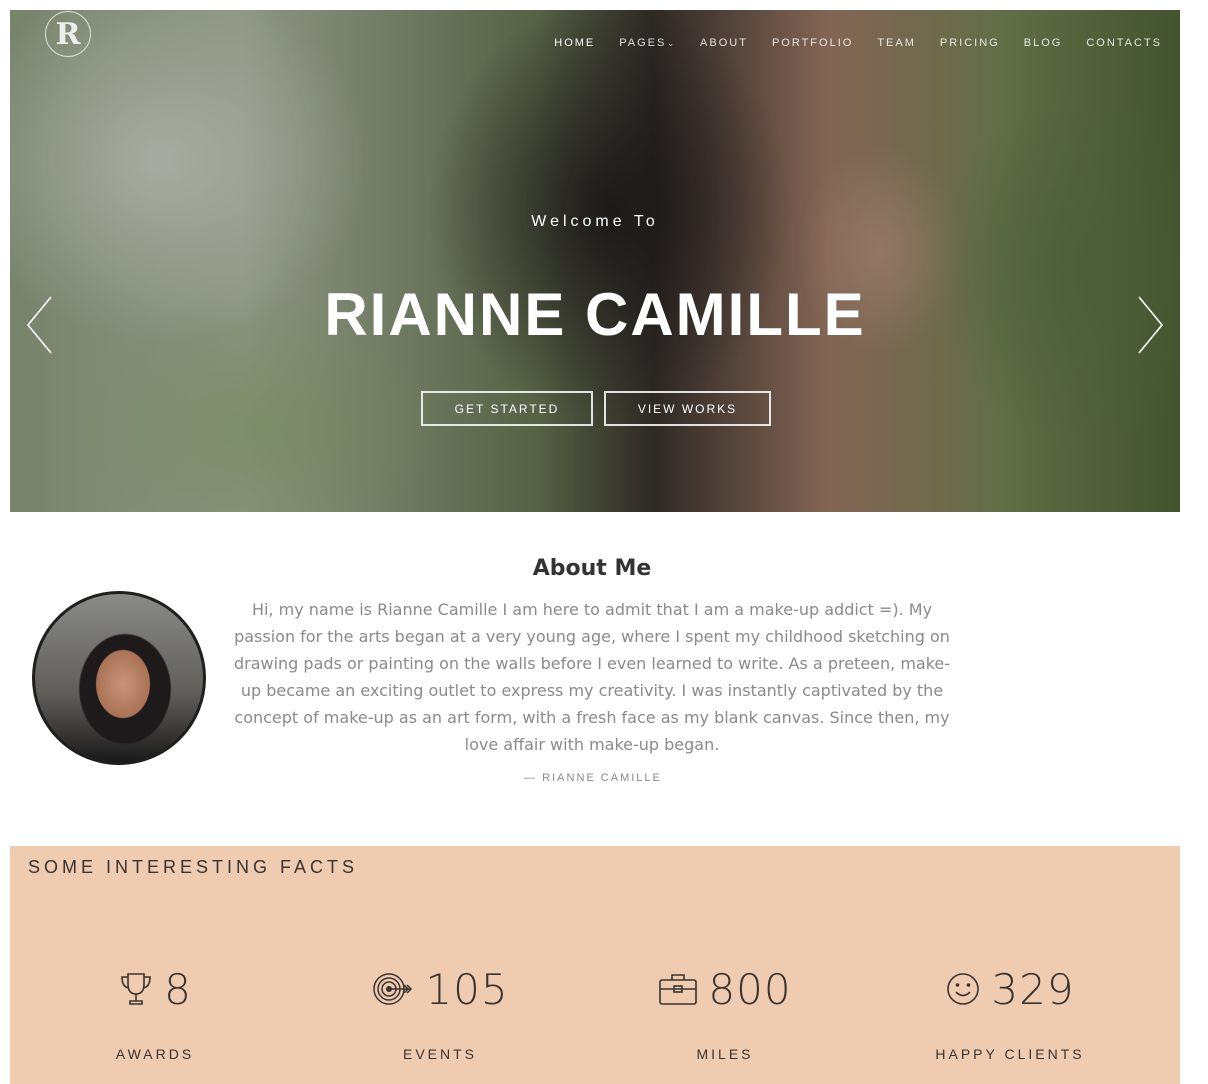  I want to click on nav-item-pricing: PRICING, so click(970, 43).